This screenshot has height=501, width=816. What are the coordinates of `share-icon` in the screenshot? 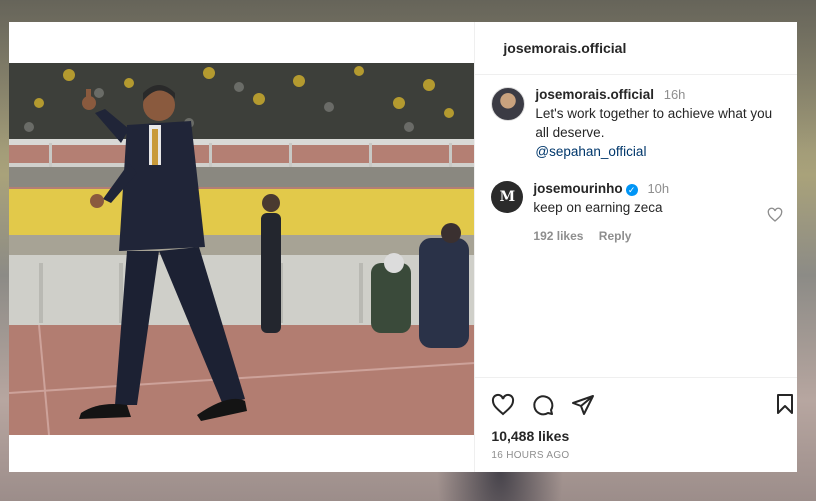 It's located at (583, 405).